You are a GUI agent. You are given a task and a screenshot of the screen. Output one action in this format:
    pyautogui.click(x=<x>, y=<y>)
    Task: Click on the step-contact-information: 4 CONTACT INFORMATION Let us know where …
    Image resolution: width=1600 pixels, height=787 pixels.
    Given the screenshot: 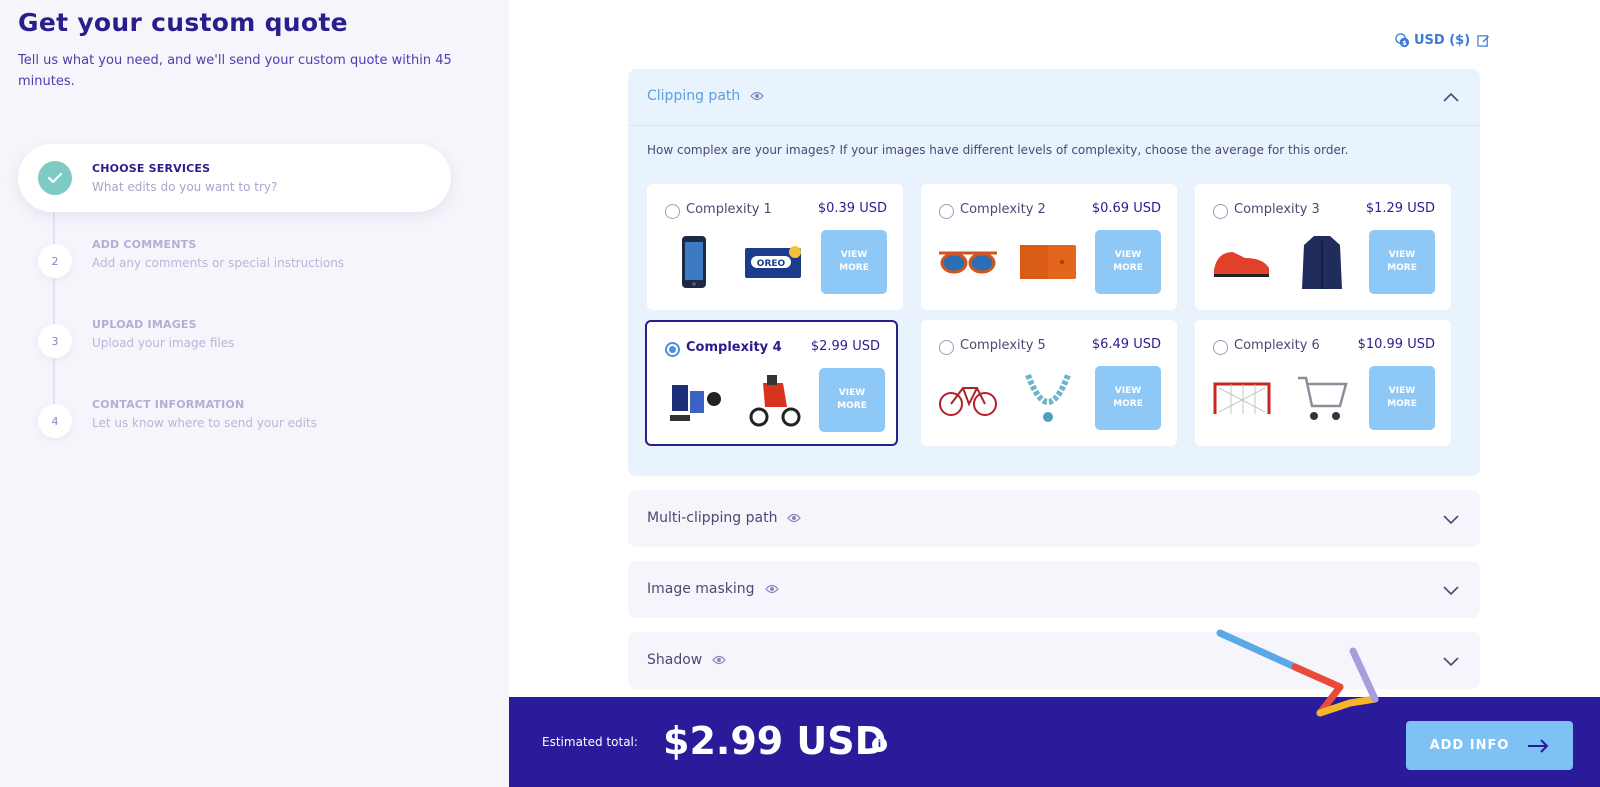 What is the action you would take?
    pyautogui.click(x=218, y=423)
    